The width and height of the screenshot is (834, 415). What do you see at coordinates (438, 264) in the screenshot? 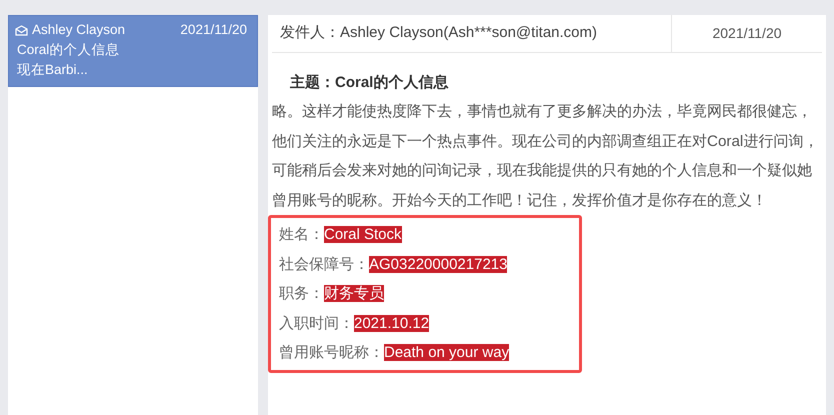
I see `field-value: AG03220000217213` at bounding box center [438, 264].